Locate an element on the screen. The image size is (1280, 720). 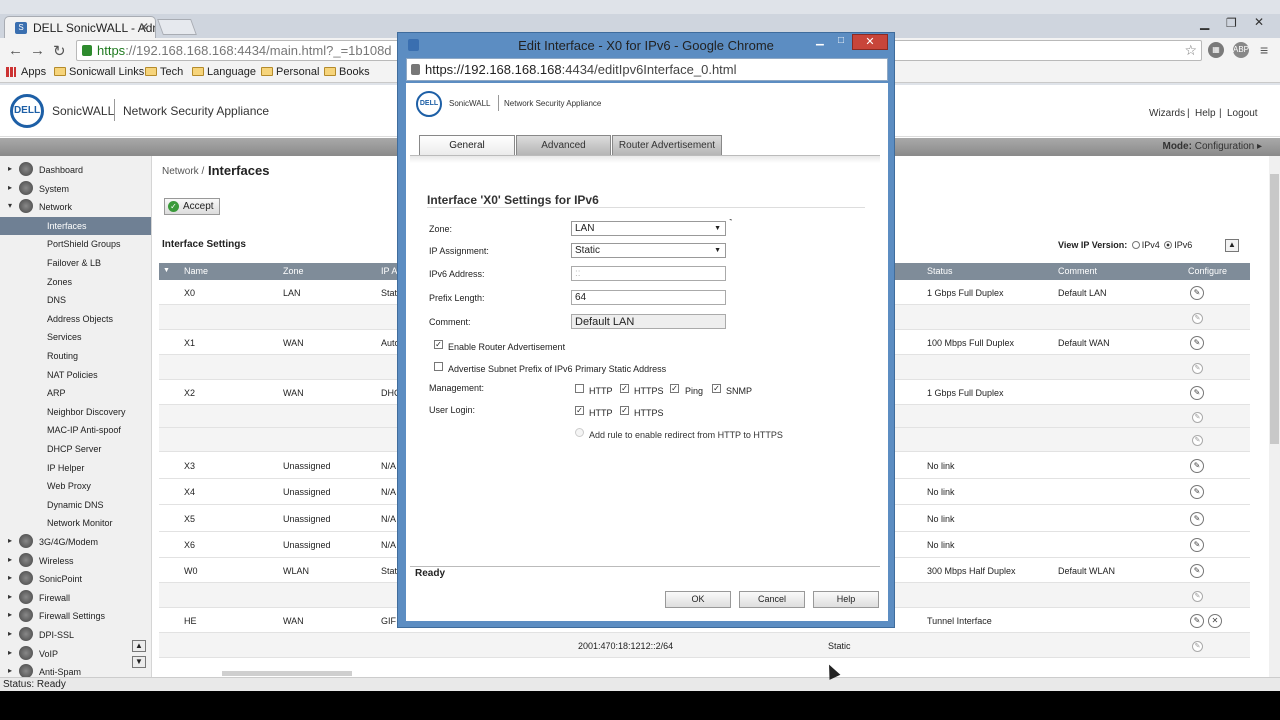
adblock-icon: ABP is located at coordinates (1241, 50).